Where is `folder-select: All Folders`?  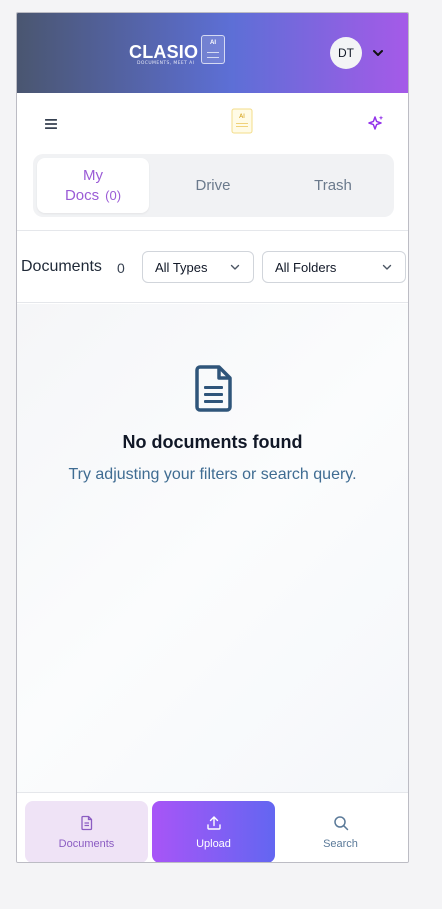
folder-select: All Folders is located at coordinates (334, 267).